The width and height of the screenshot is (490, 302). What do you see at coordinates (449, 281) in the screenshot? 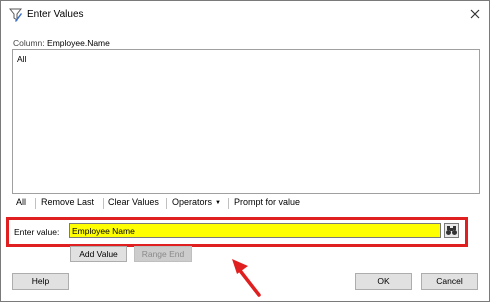
I see `cancel-button: Cancel` at bounding box center [449, 281].